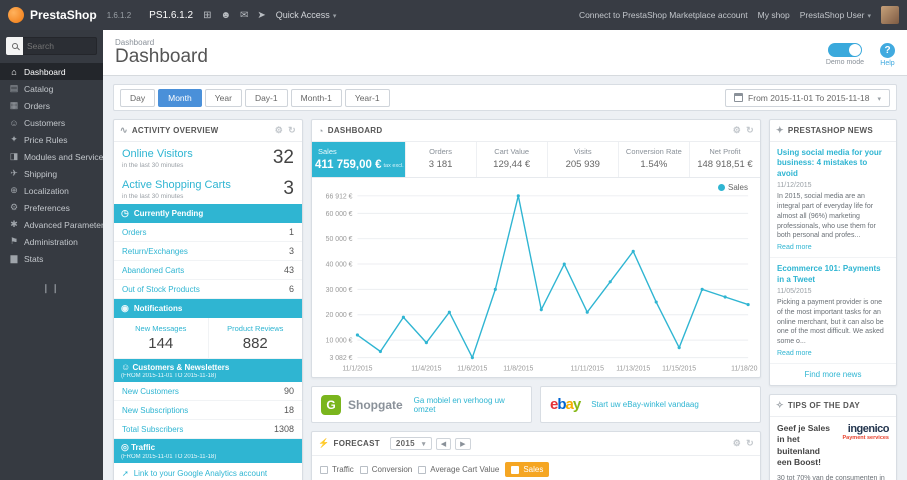  What do you see at coordinates (266, 97) in the screenshot?
I see `range-button-day-1: Day-1` at bounding box center [266, 97].